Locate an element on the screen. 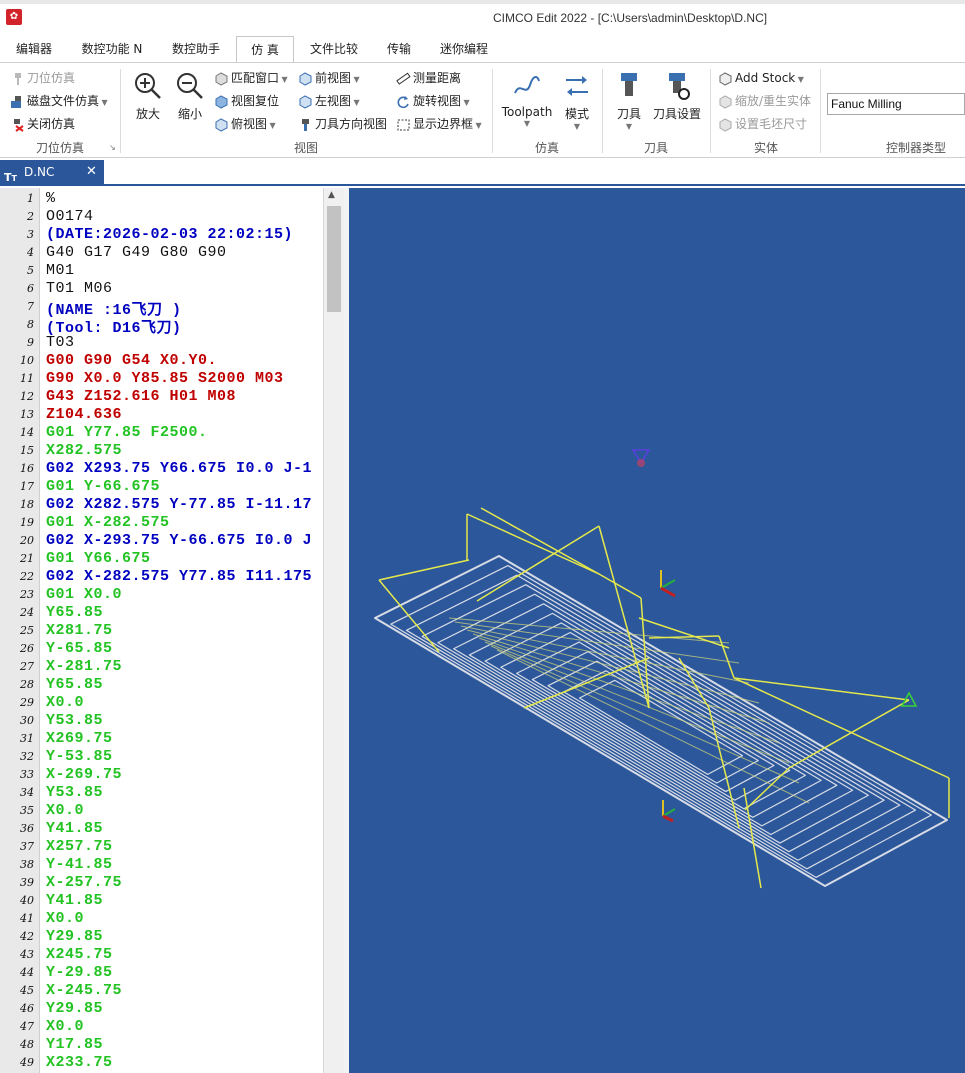  code-line: G02 X-293.75 Y-66.675 I0.0 J is located at coordinates (179, 540).